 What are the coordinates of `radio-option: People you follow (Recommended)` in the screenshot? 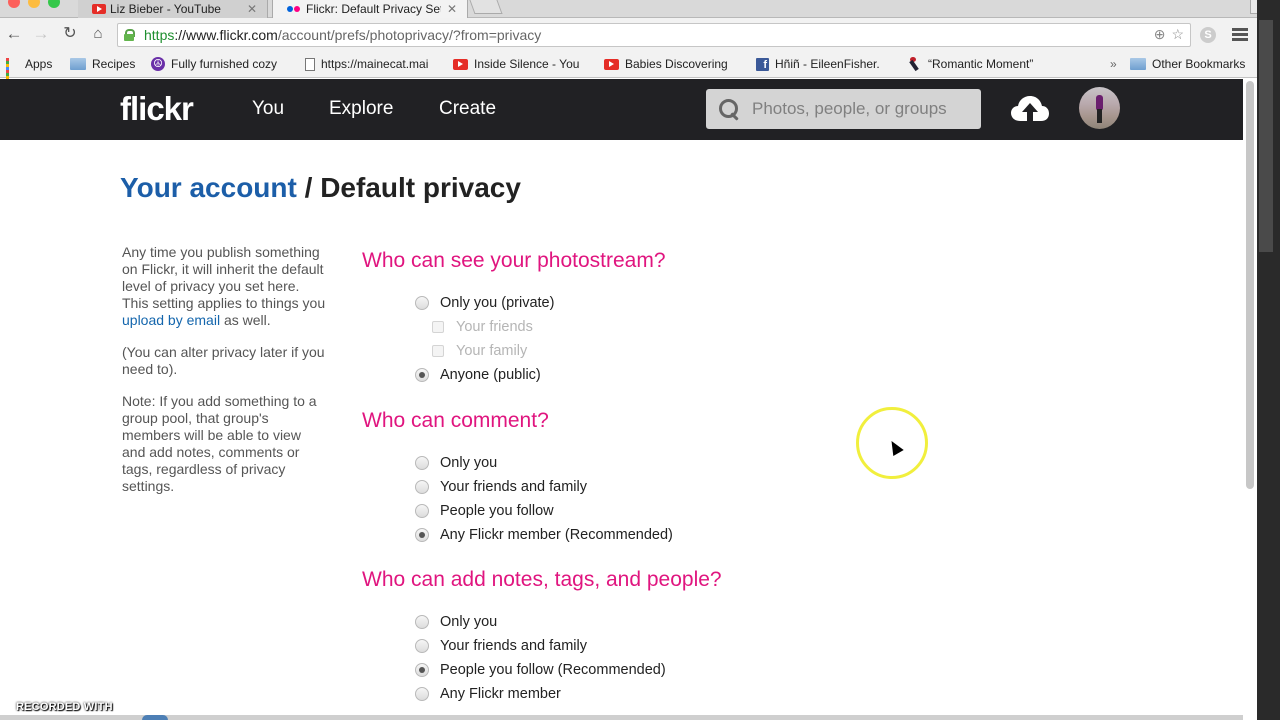 It's located at (568, 670).